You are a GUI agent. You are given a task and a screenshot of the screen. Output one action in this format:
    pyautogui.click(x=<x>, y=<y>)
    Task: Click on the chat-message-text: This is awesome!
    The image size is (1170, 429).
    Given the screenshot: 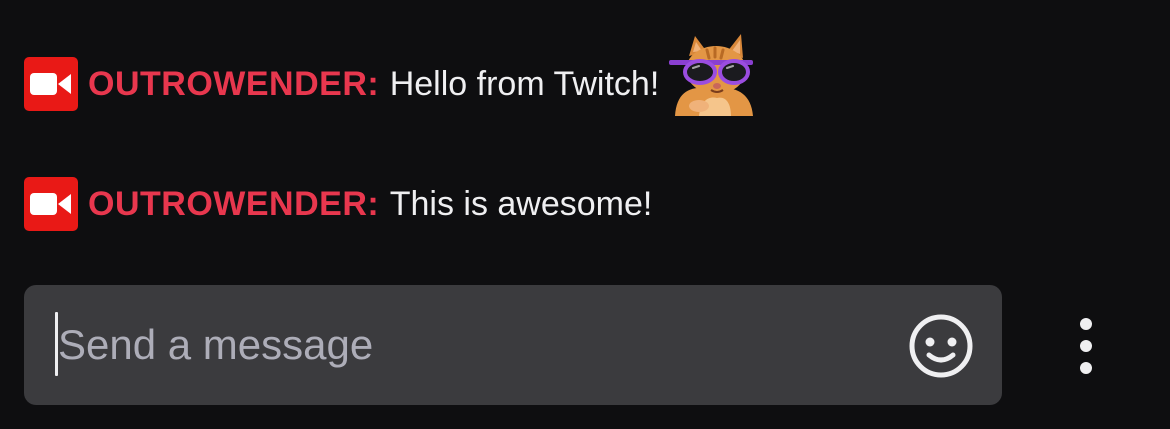 What is the action you would take?
    pyautogui.click(x=521, y=203)
    